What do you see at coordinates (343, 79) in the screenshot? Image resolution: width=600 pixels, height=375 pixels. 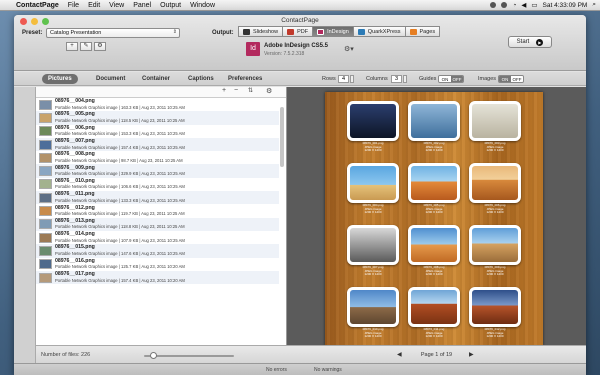 I see `rows-input: 4` at bounding box center [343, 79].